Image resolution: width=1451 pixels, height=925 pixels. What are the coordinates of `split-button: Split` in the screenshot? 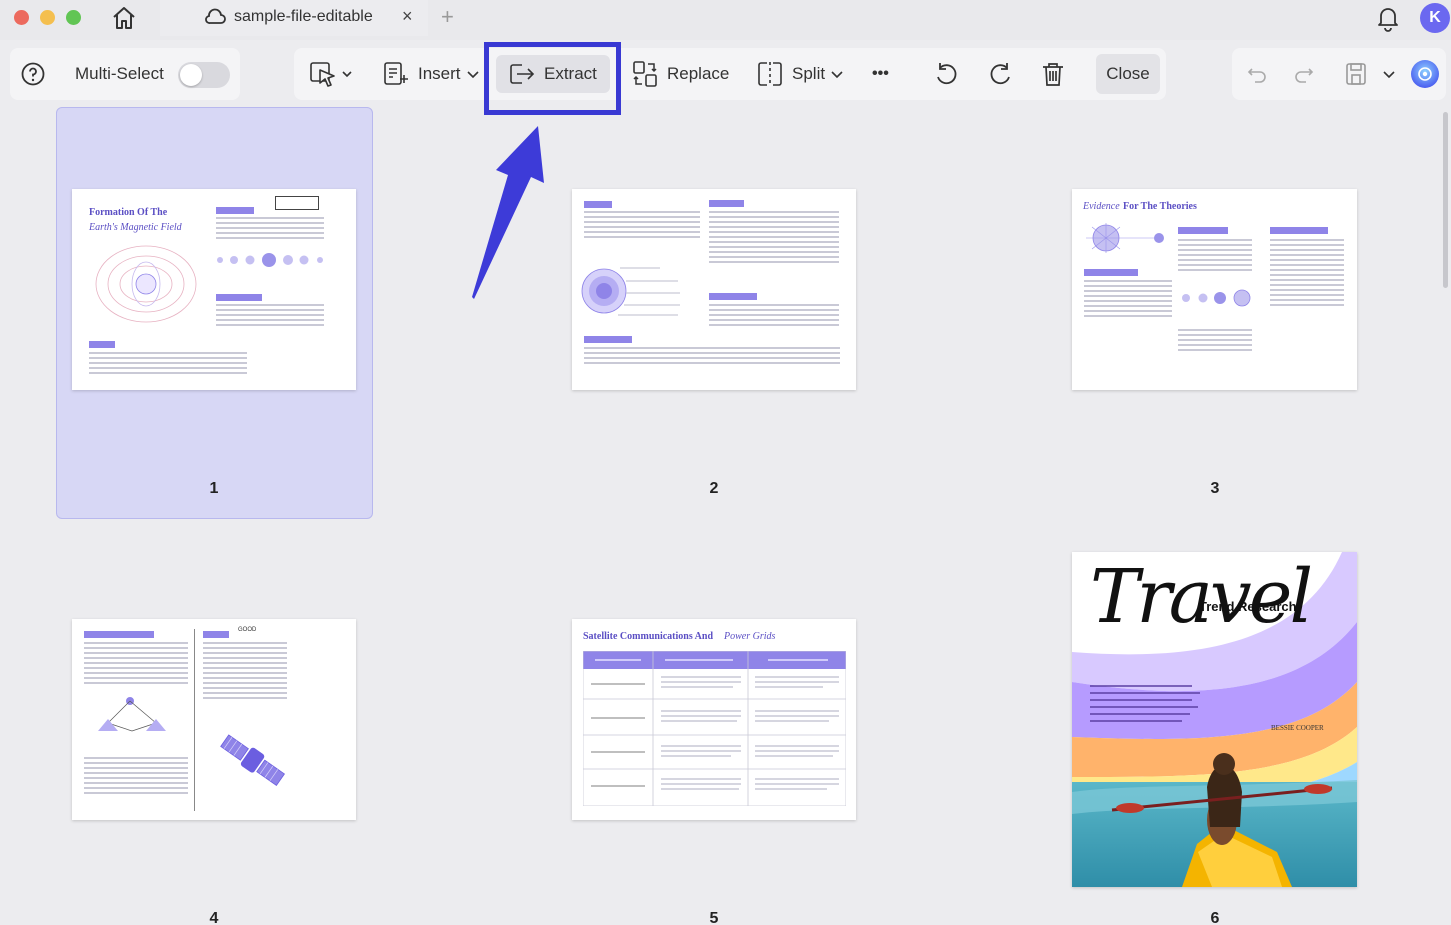 It's located at (800, 74).